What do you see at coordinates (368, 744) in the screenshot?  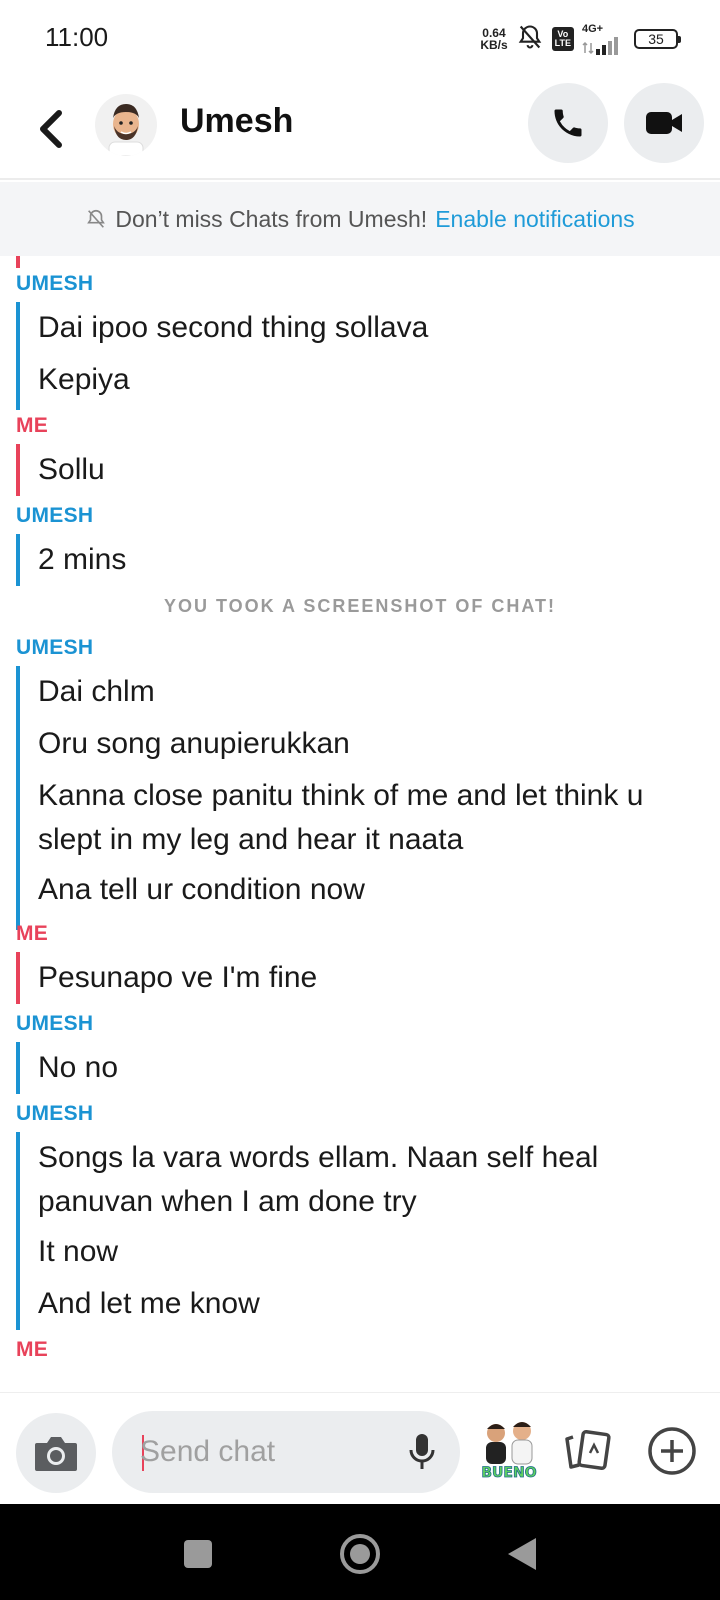 I see `chat-message: Oru song anupierukkan` at bounding box center [368, 744].